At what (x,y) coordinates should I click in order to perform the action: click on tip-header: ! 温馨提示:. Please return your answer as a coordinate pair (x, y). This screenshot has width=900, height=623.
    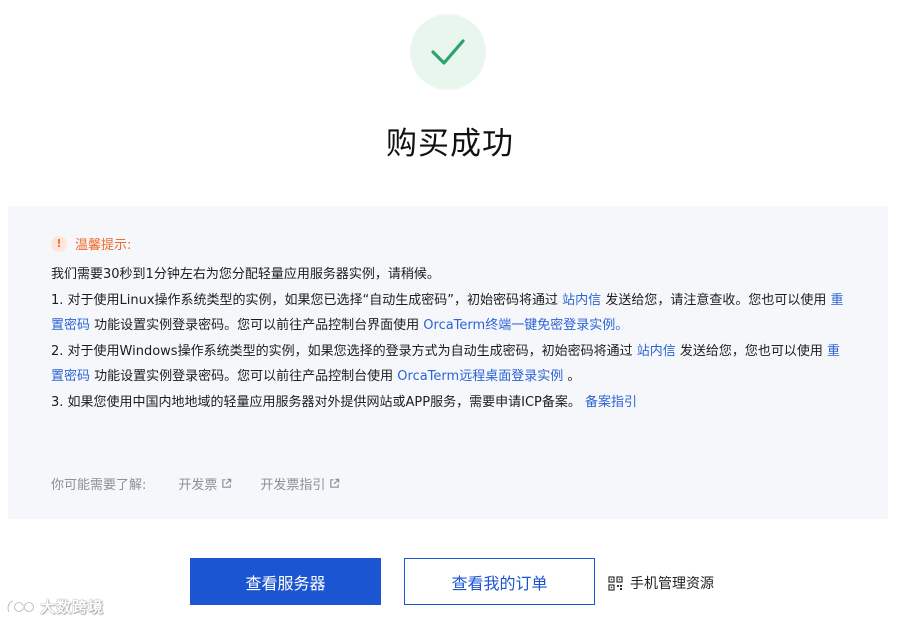
    Looking at the image, I should click on (91, 243).